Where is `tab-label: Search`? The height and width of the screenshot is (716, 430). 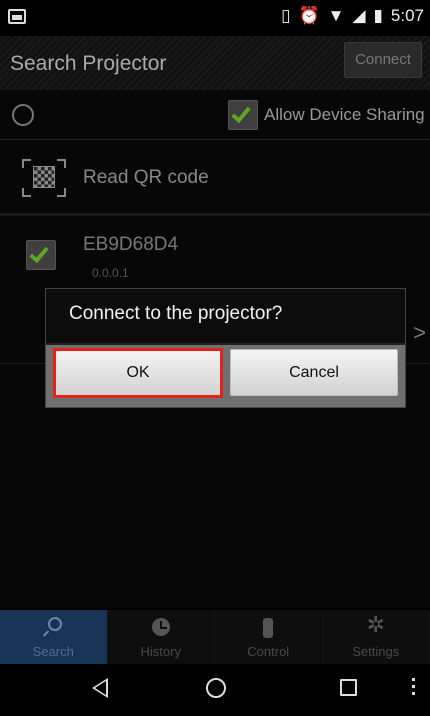
tab-label: Search is located at coordinates (53, 651).